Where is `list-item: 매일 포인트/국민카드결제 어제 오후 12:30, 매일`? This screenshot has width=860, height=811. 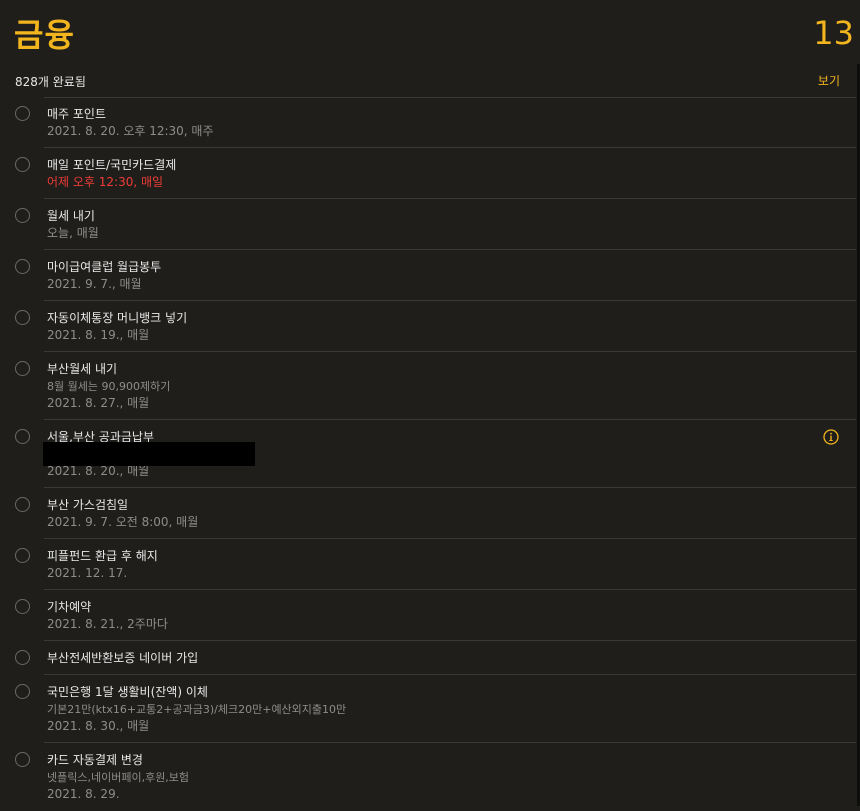 list-item: 매일 포인트/국민카드결제 어제 오후 12:30, 매일 is located at coordinates (430, 173).